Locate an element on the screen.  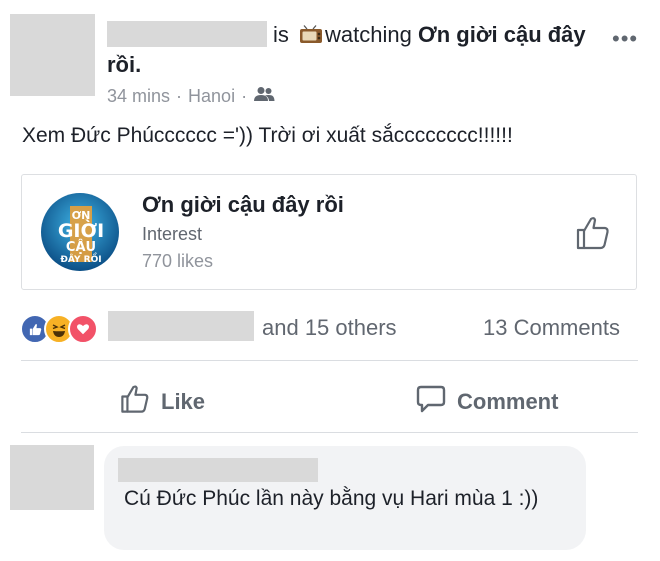
tv-icon is located at coordinates (311, 32).